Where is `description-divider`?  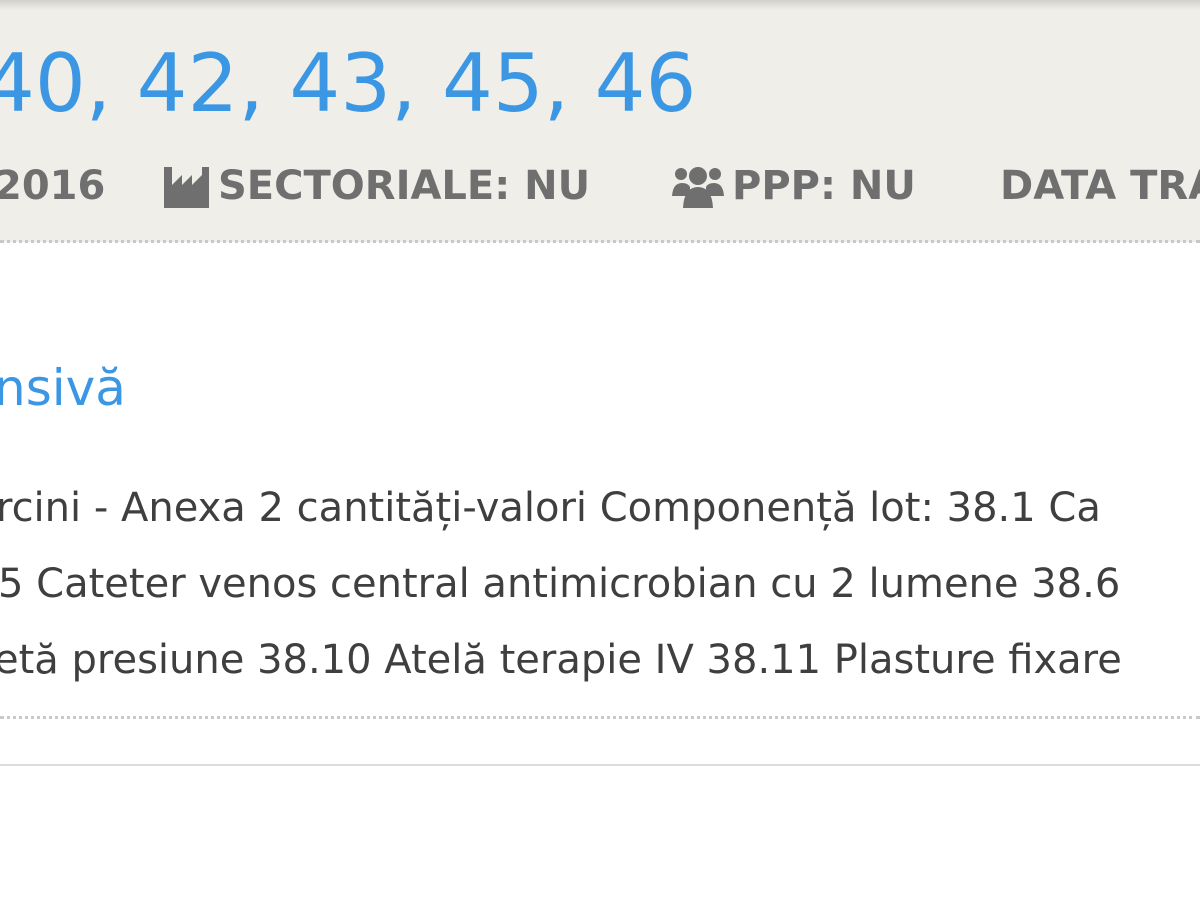
description-divider is located at coordinates (600, 717).